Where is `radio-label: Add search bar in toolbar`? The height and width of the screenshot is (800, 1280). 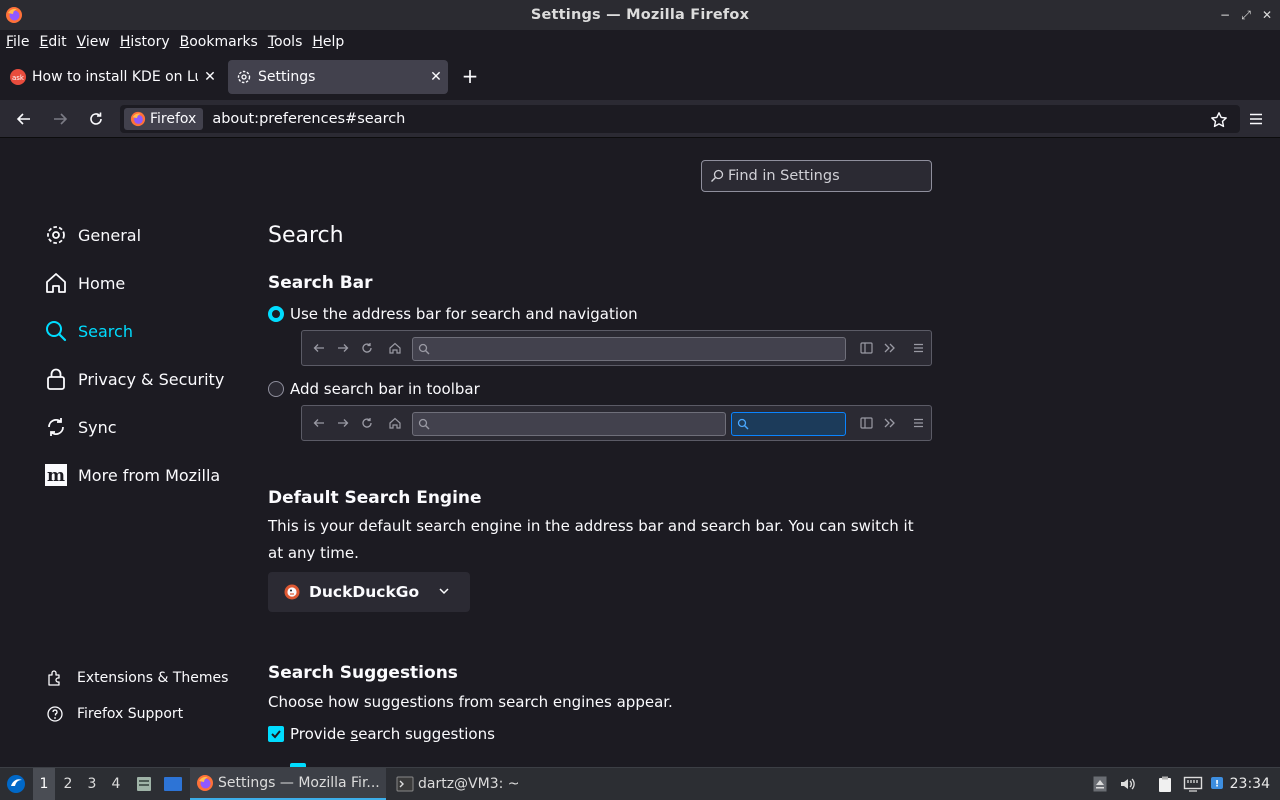 radio-label: Add search bar in toolbar is located at coordinates (385, 389).